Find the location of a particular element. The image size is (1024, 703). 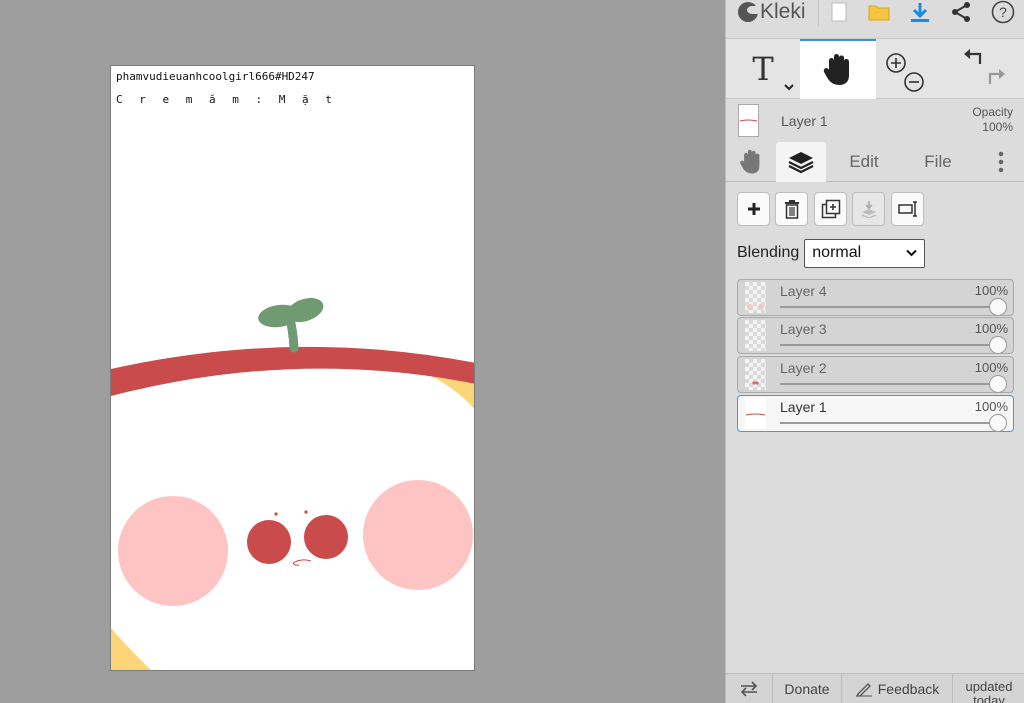

right-cheek is located at coordinates (418, 535).